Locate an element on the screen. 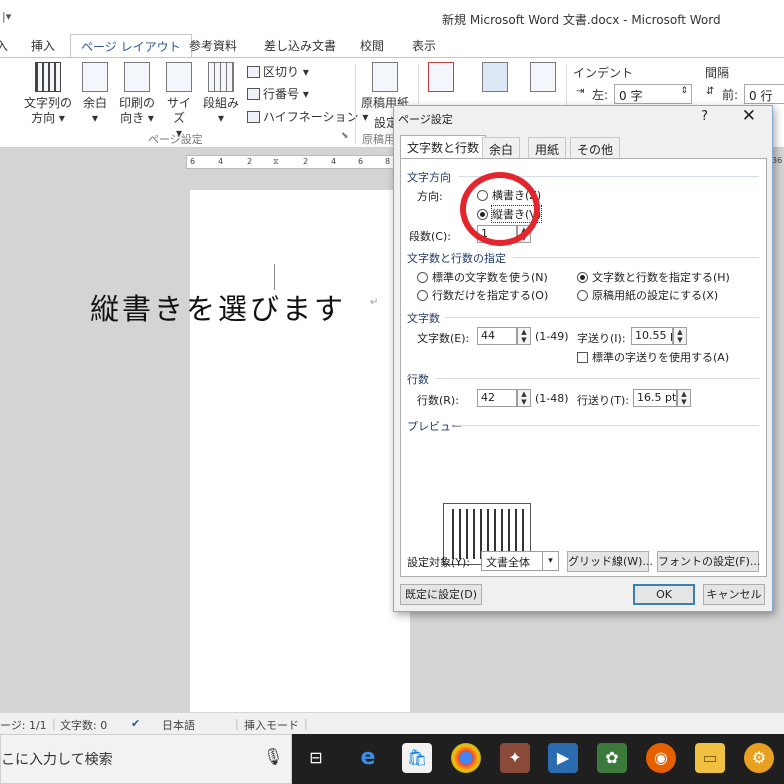 The width and height of the screenshot is (784, 784). char-pitch-input: 10.55 p is located at coordinates (652, 336).